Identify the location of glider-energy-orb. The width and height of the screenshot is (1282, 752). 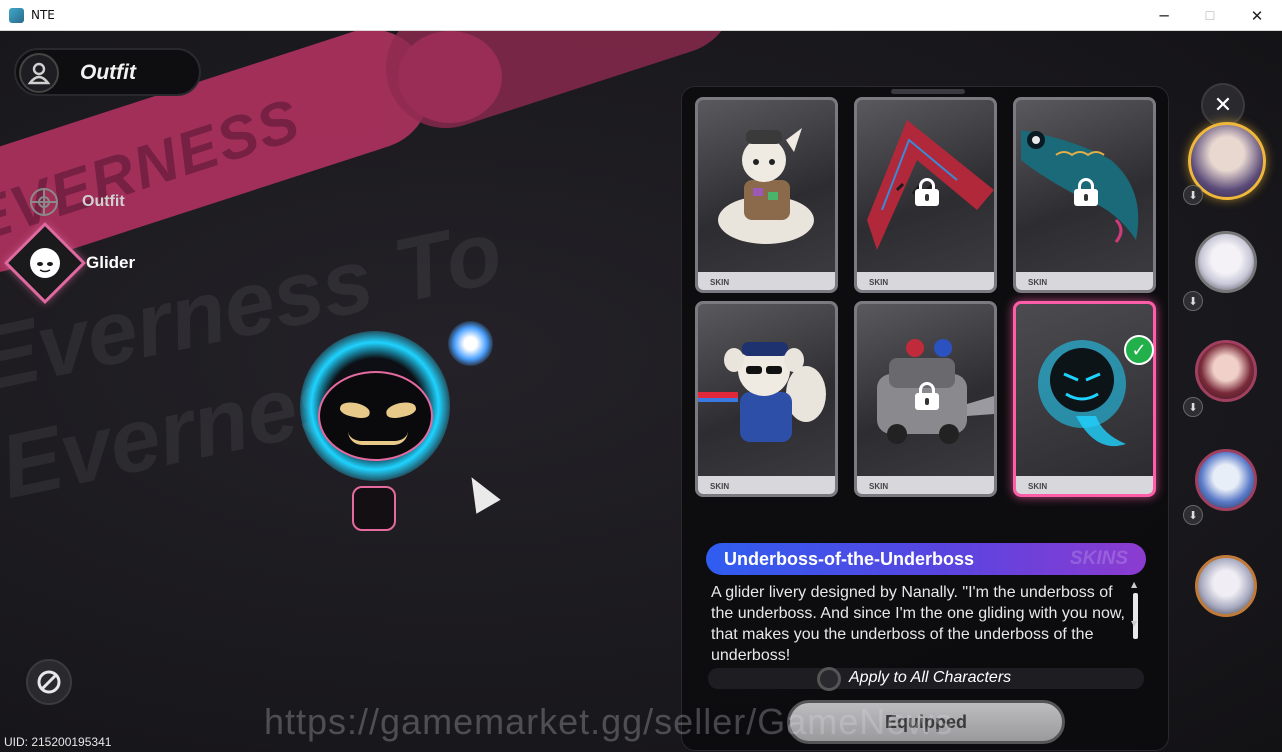
(470, 343).